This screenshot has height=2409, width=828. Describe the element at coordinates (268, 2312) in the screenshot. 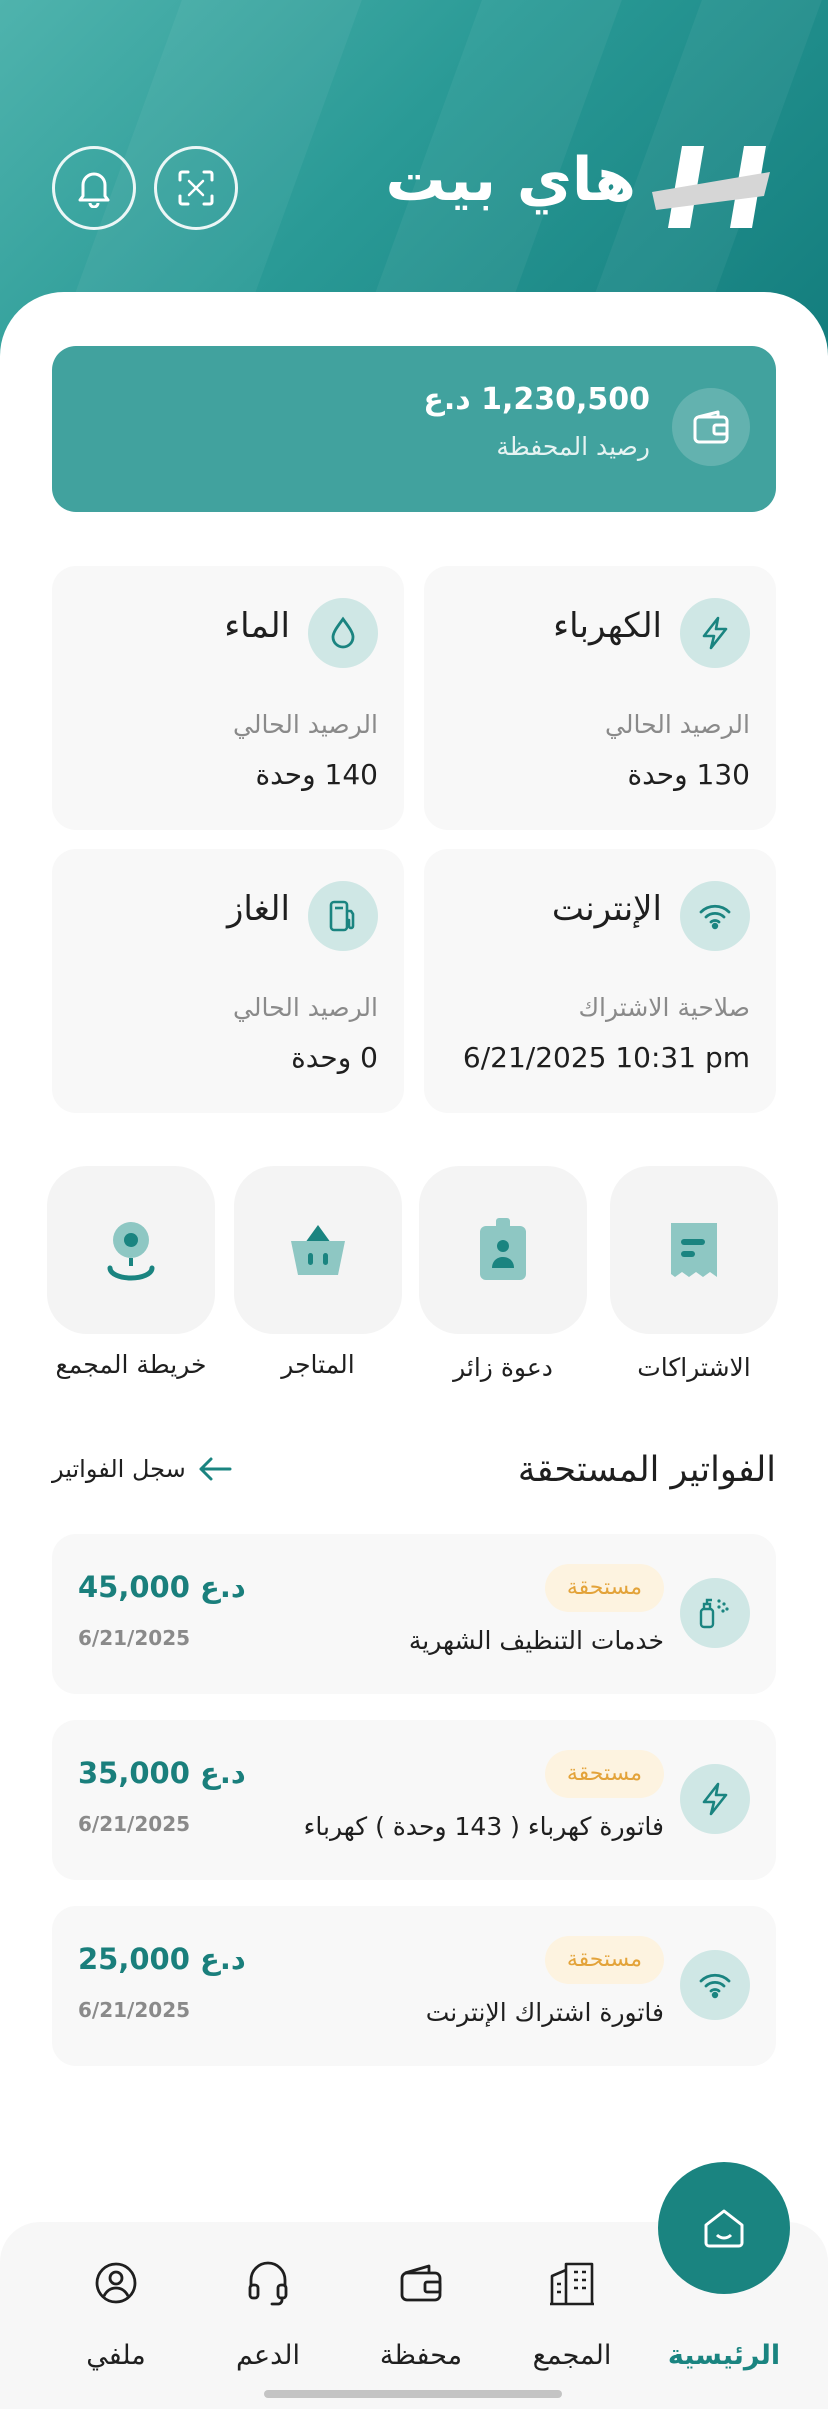

I see `nav-item-support: الدعم` at that location.